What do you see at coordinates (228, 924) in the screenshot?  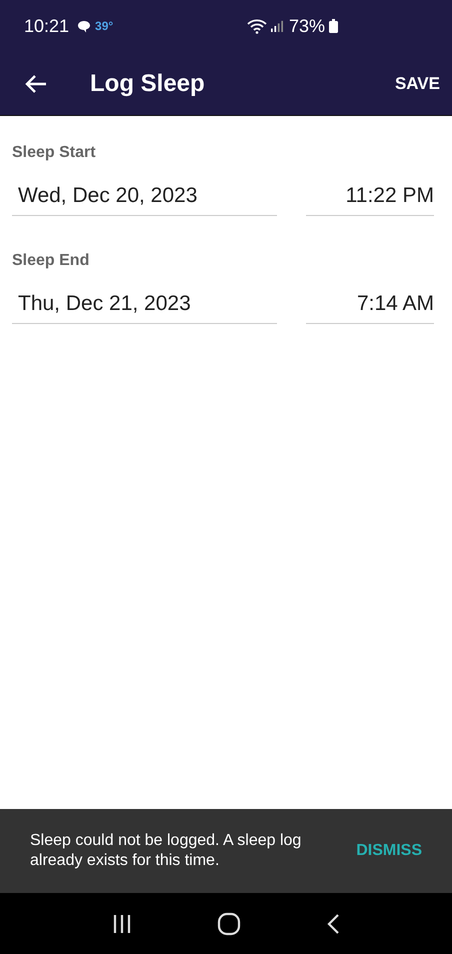 I see `home-icon` at bounding box center [228, 924].